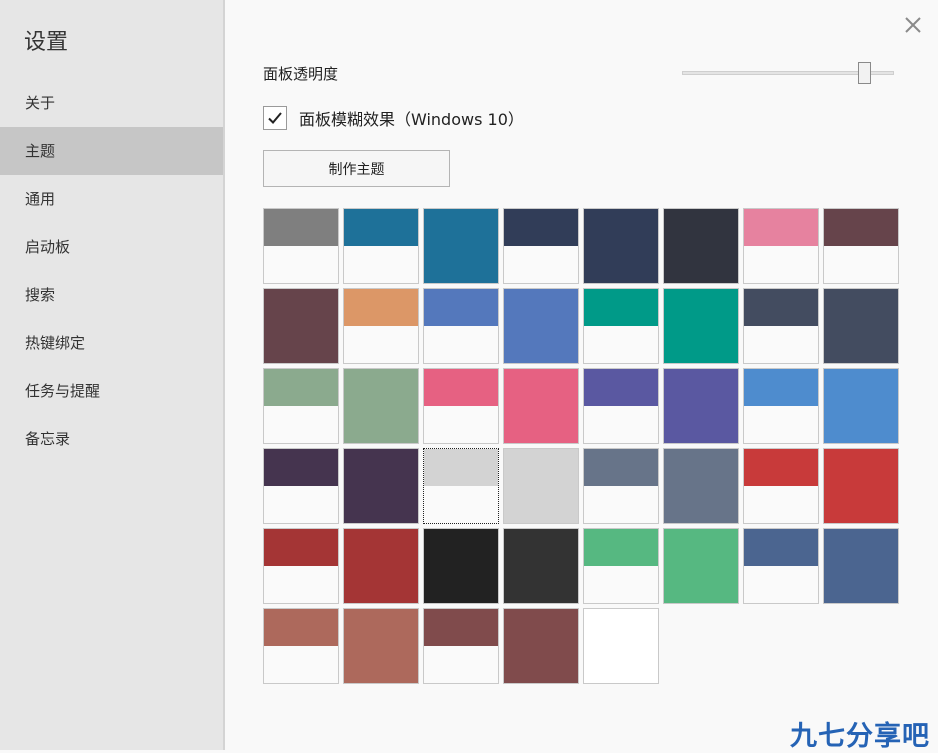 The image size is (938, 753). What do you see at coordinates (111, 343) in the screenshot?
I see `sidebar-item-hotkeys: 热键绑定` at bounding box center [111, 343].